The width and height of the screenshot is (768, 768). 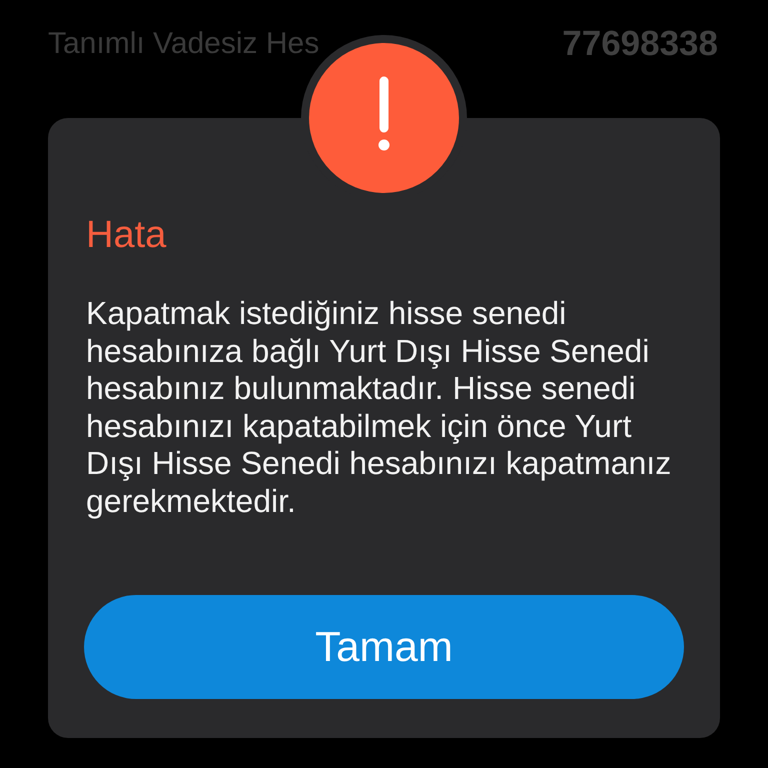 I want to click on dialog-title: Hata, so click(x=126, y=235).